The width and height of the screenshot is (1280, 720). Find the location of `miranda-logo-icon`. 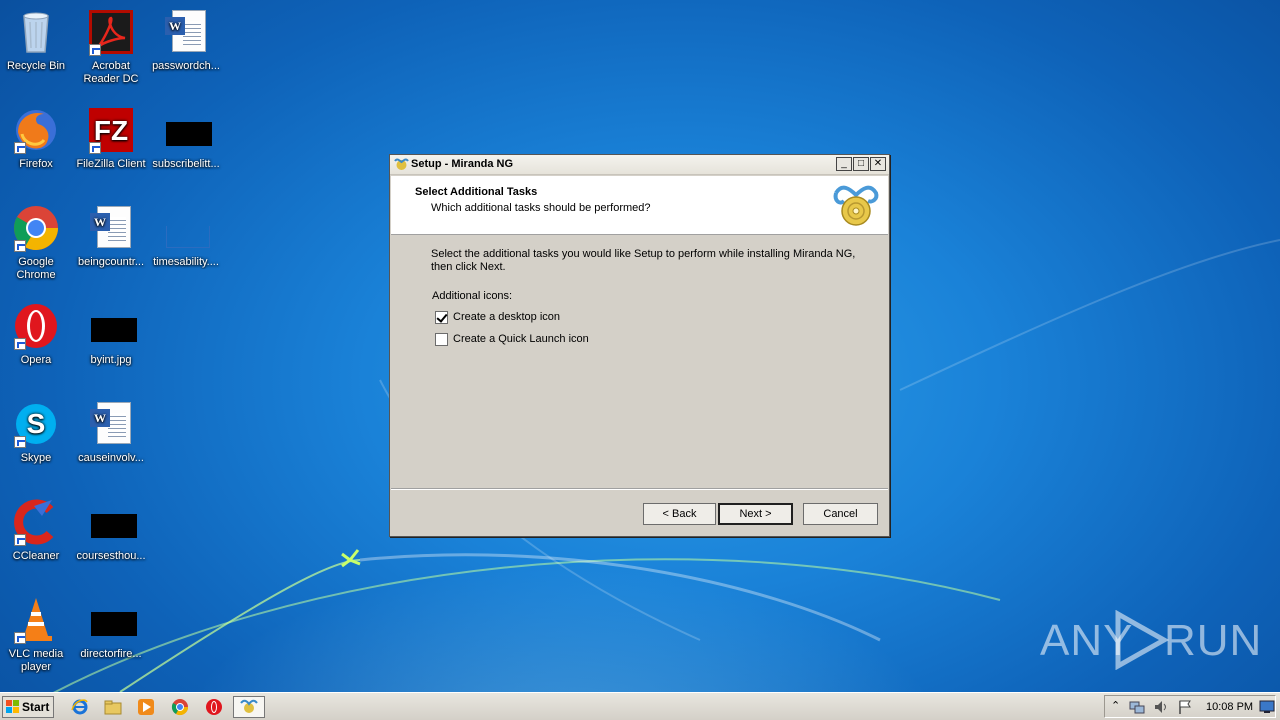

miranda-logo-icon is located at coordinates (856, 205).